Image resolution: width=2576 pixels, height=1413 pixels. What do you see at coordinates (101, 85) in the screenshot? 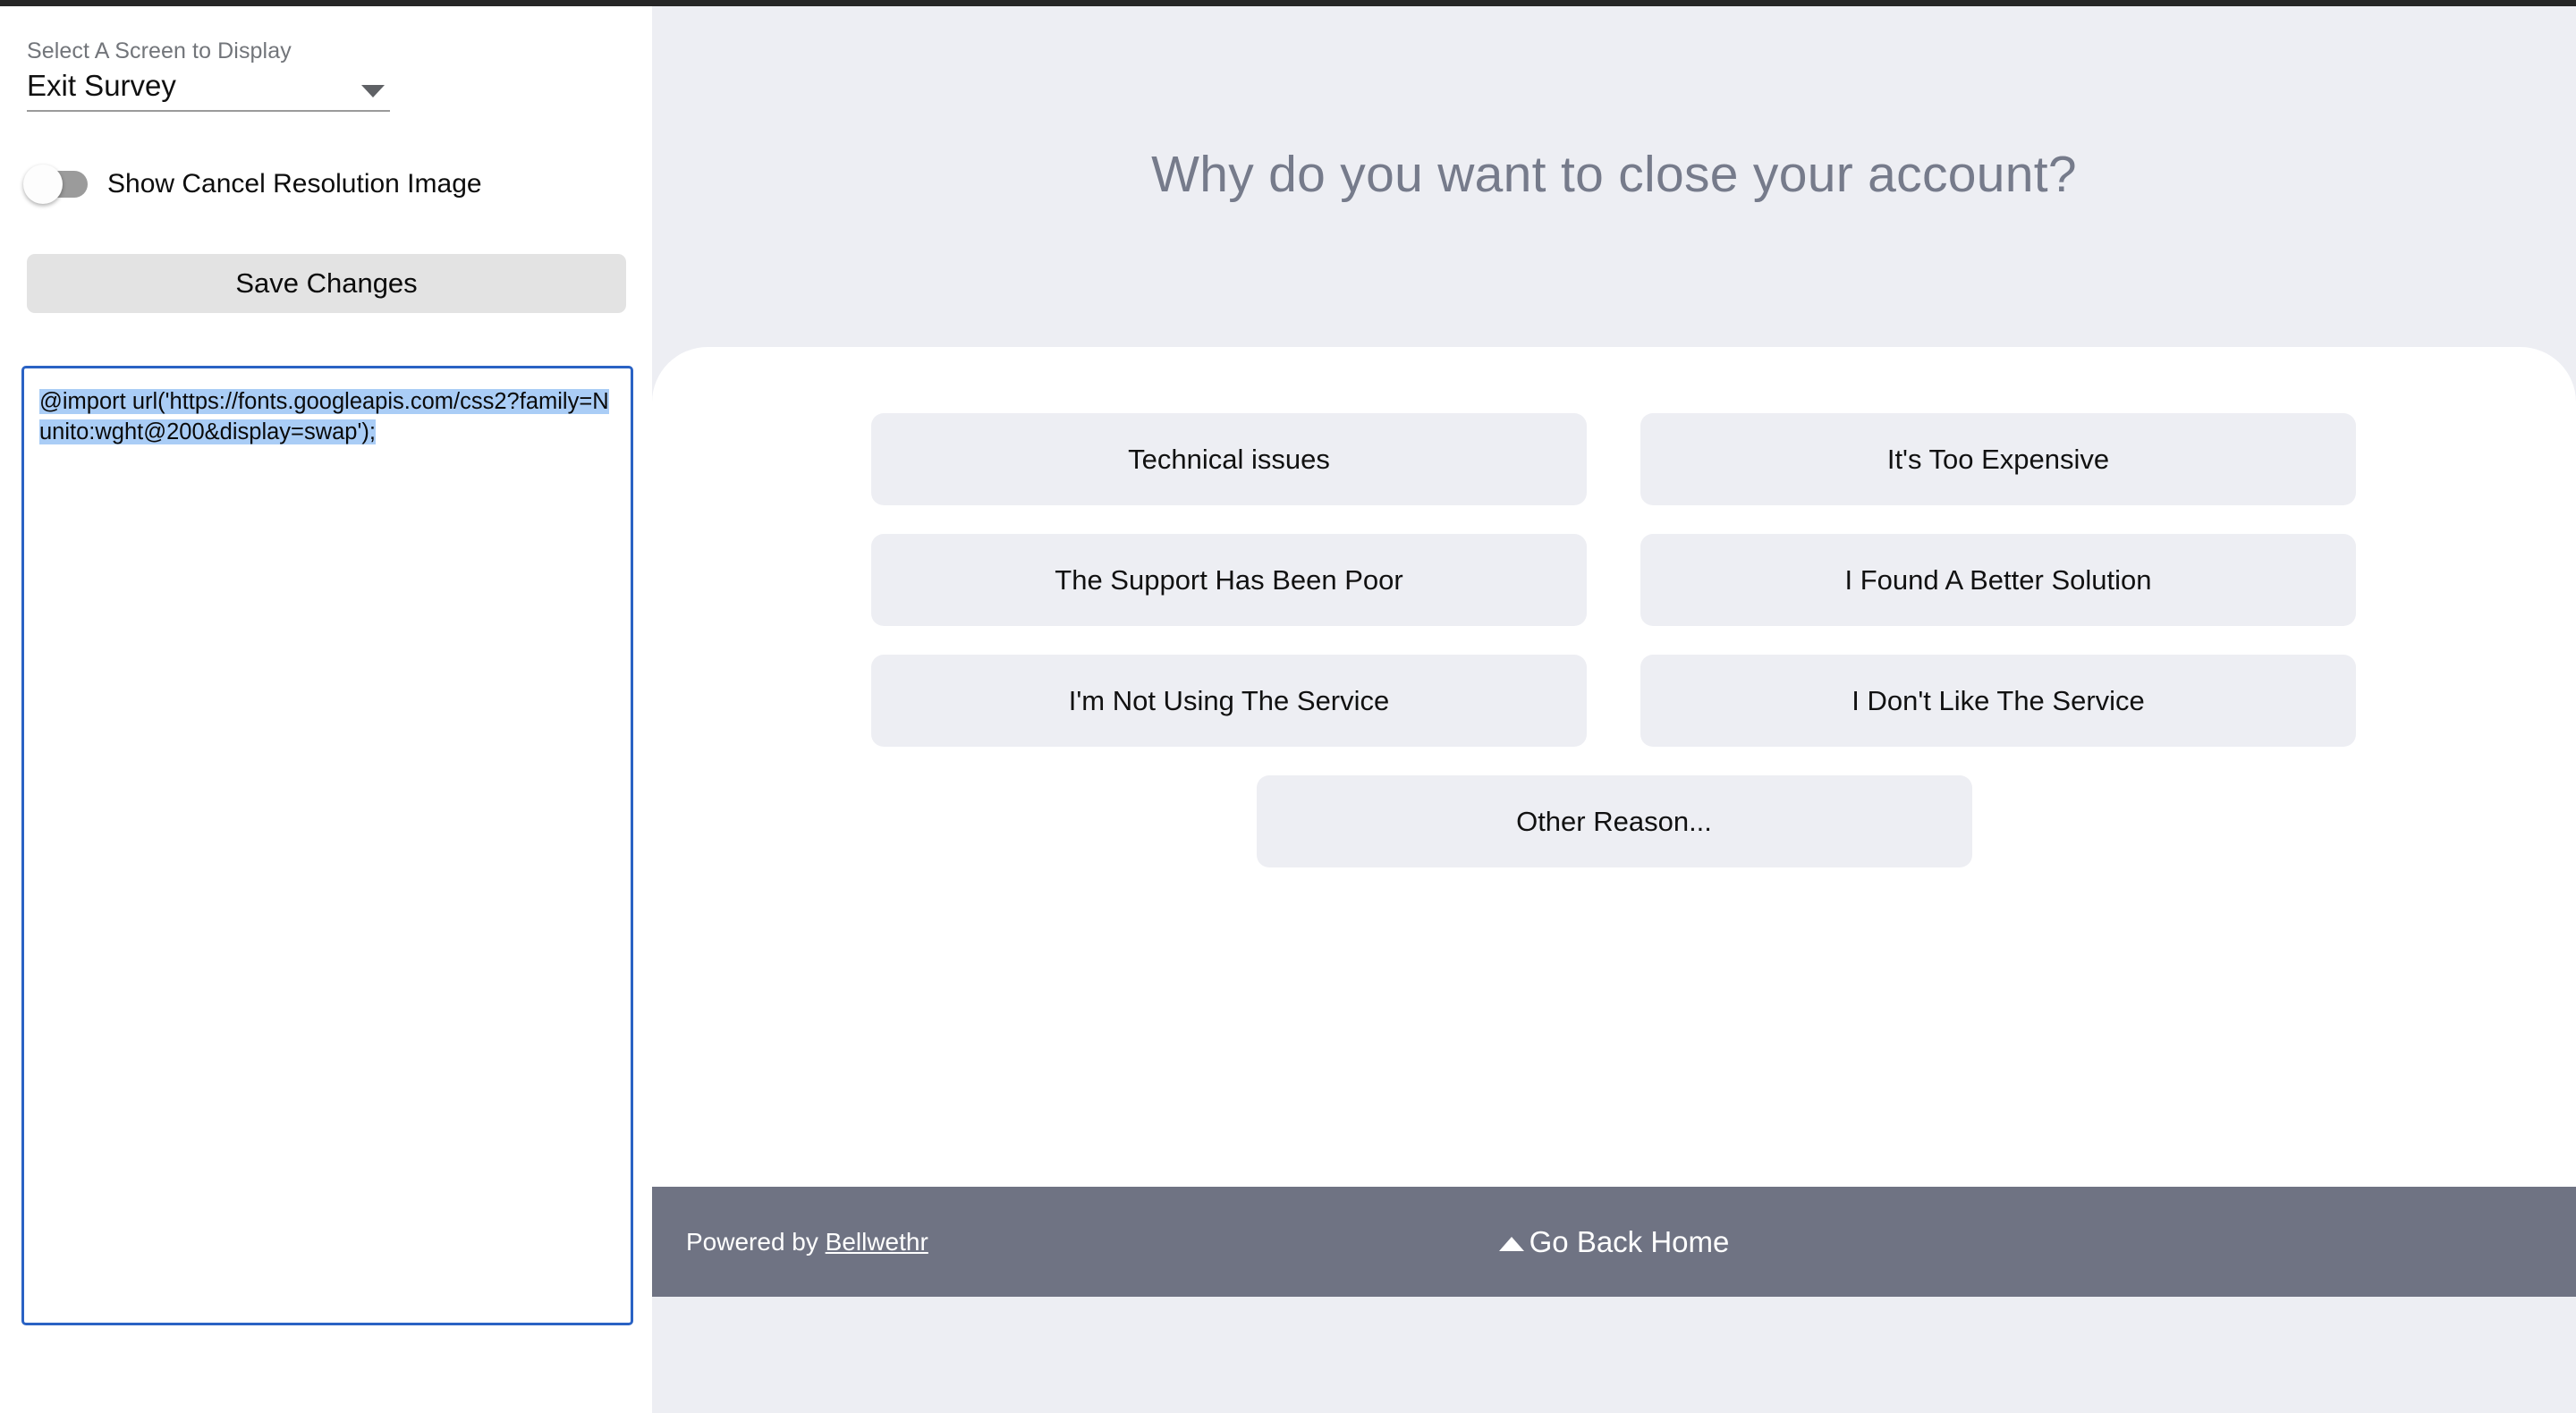
I see `screen-select-value: Exit Survey` at bounding box center [101, 85].